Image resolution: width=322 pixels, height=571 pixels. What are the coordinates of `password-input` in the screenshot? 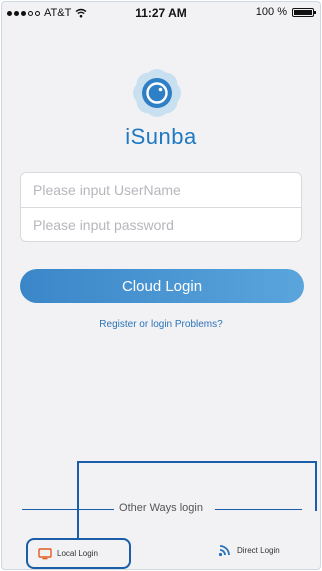 It's located at (161, 224).